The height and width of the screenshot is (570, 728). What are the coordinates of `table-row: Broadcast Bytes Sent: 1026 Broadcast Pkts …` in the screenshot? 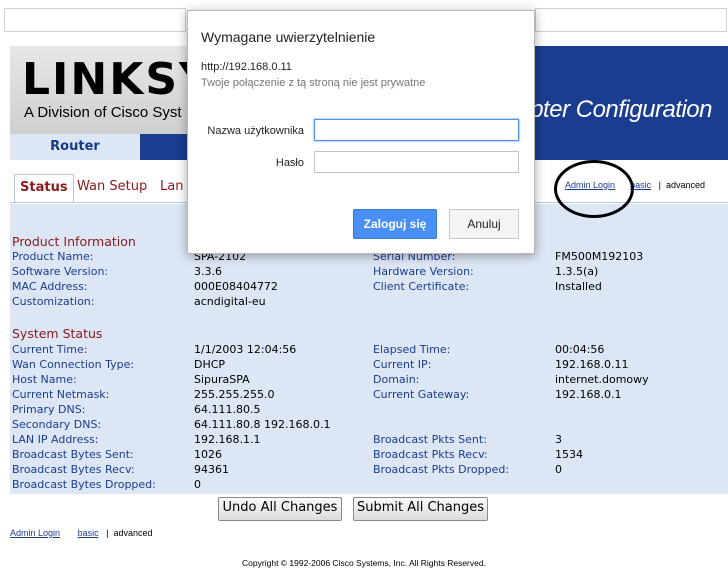 It's located at (369, 454).